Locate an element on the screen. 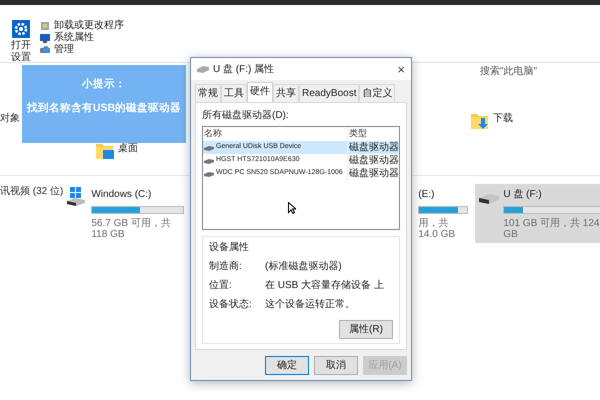 This screenshot has height=400, width=600. tab: 共享 is located at coordinates (286, 93).